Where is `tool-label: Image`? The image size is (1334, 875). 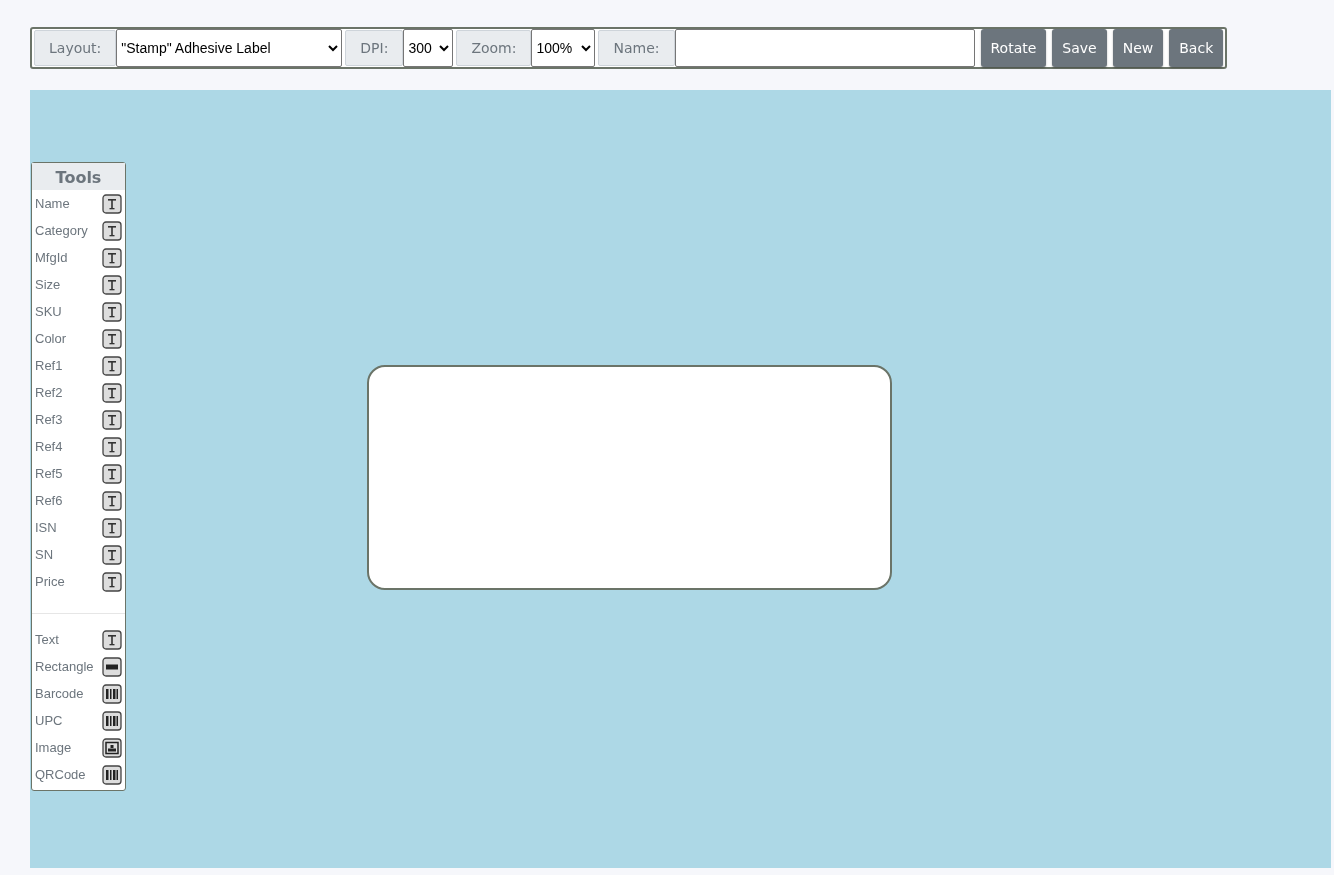
tool-label: Image is located at coordinates (53, 747).